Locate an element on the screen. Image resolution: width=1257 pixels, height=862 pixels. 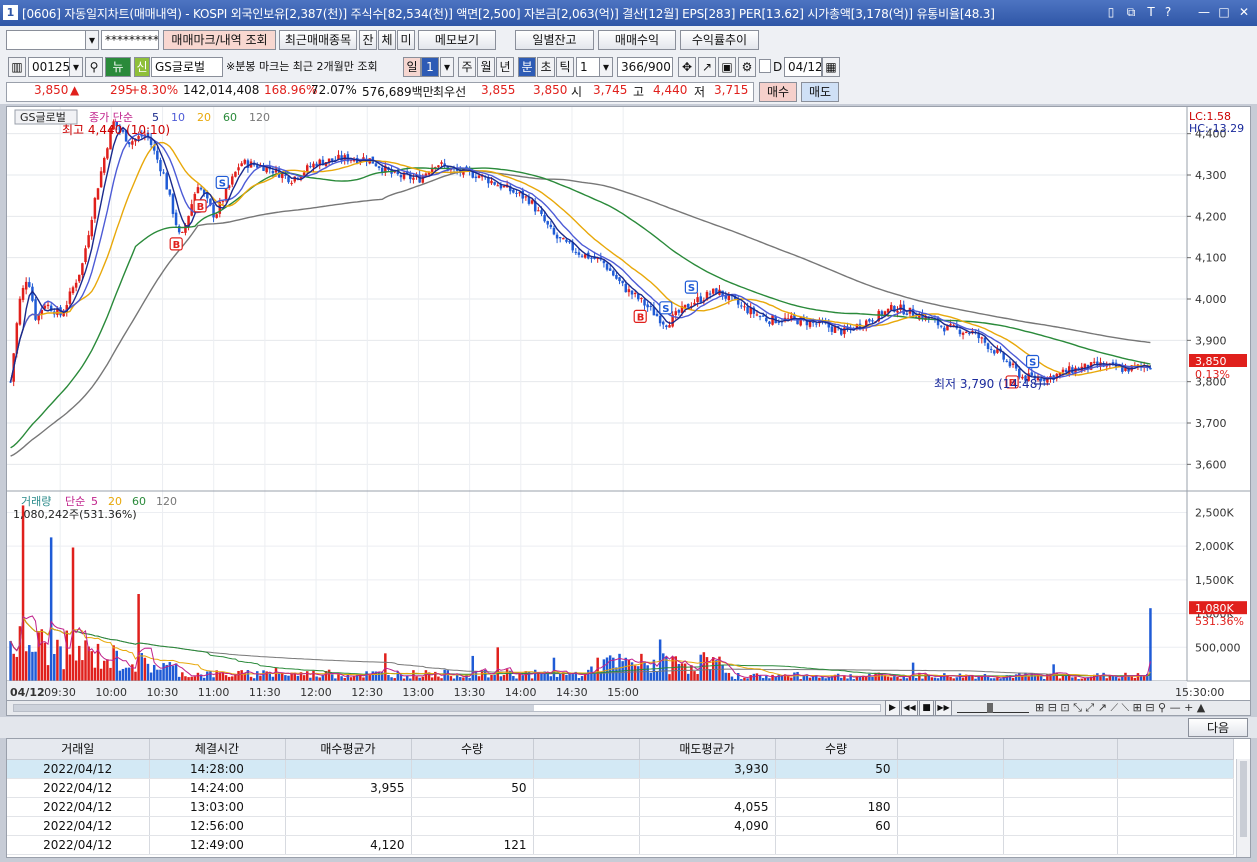
date-checkbox is located at coordinates (765, 66).